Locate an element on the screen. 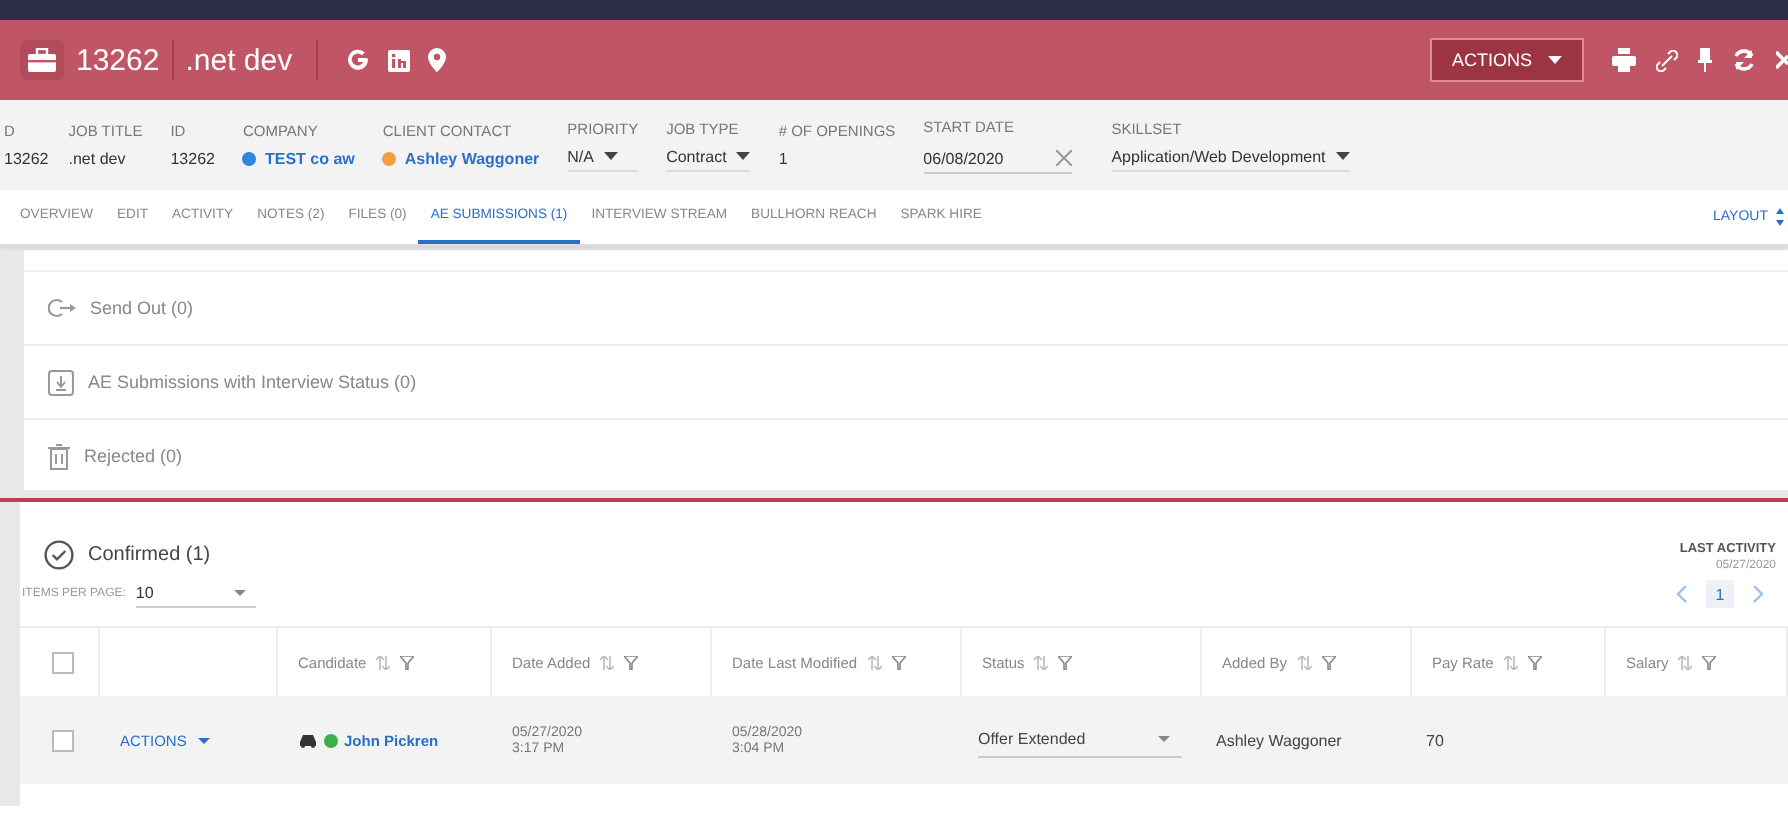  location-pin-icon is located at coordinates (437, 60).